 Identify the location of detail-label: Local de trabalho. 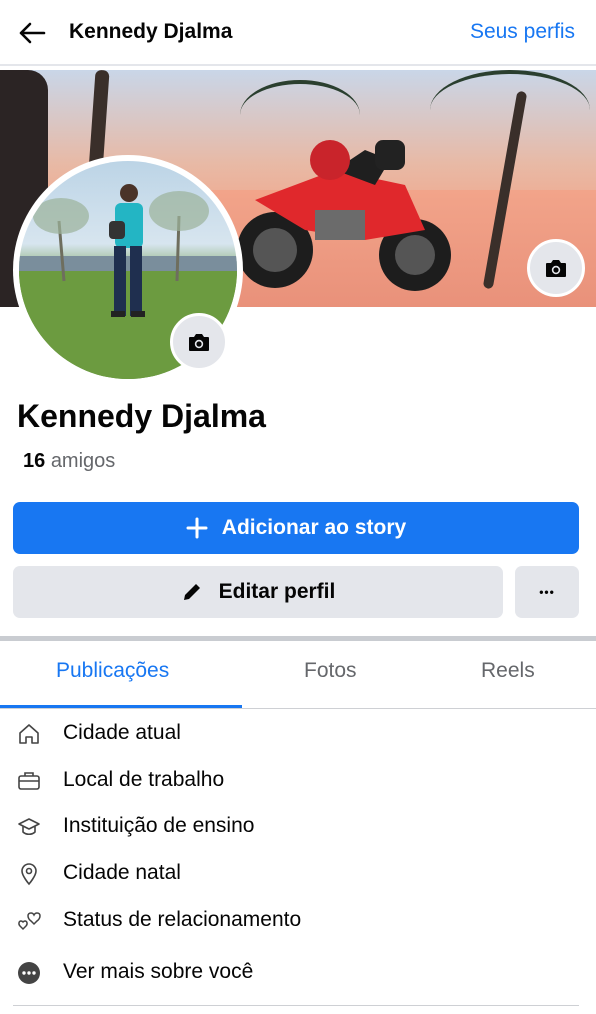
(144, 779).